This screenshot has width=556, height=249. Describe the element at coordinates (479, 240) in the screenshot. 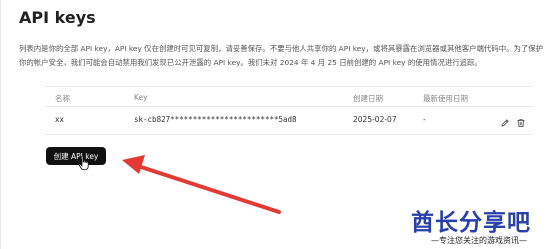

I see `watermark-tagline: —专注您关注的游戏资讯—` at that location.